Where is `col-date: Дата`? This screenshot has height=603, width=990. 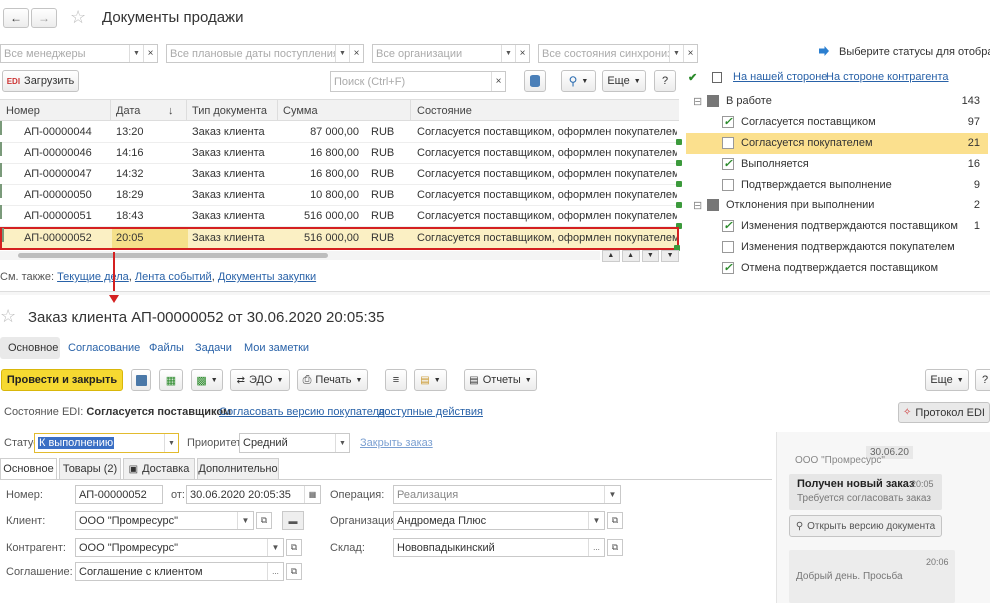
col-date: Дата is located at coordinates (128, 111).